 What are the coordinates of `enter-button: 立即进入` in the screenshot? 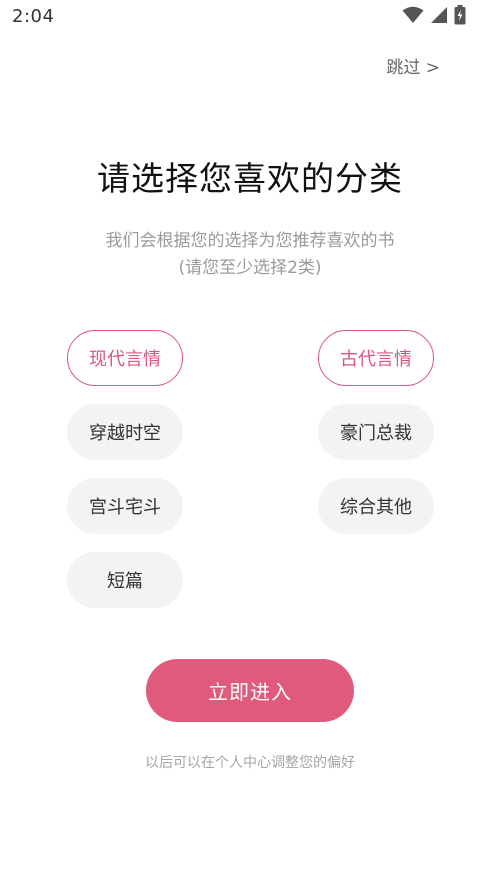 It's located at (250, 690).